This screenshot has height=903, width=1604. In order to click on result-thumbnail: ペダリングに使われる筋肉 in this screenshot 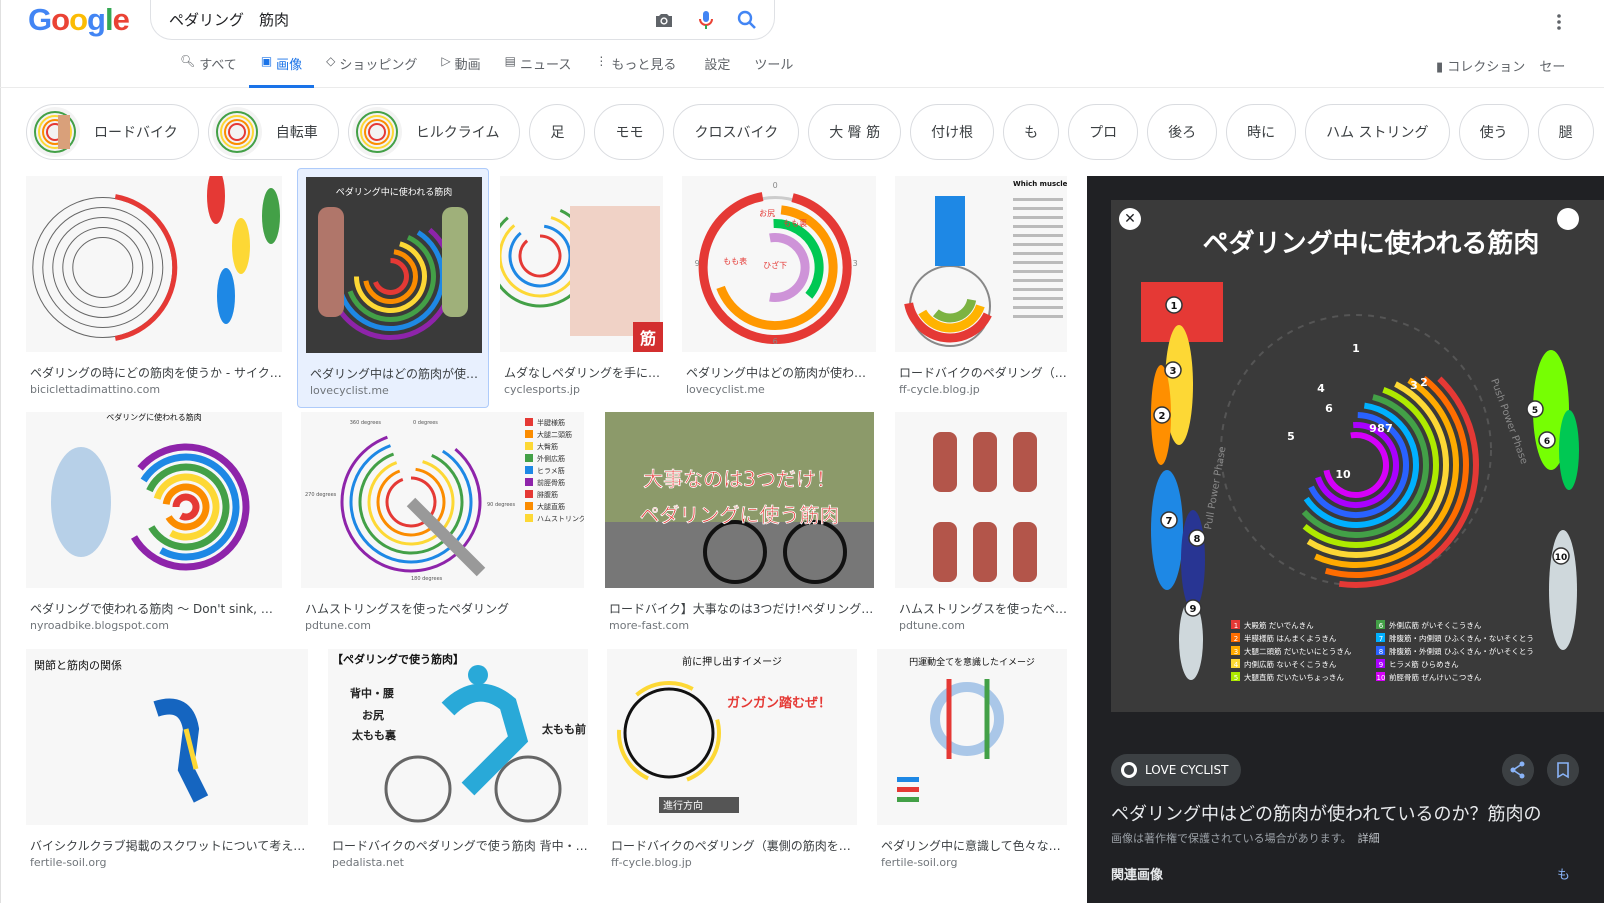, I will do `click(154, 500)`.